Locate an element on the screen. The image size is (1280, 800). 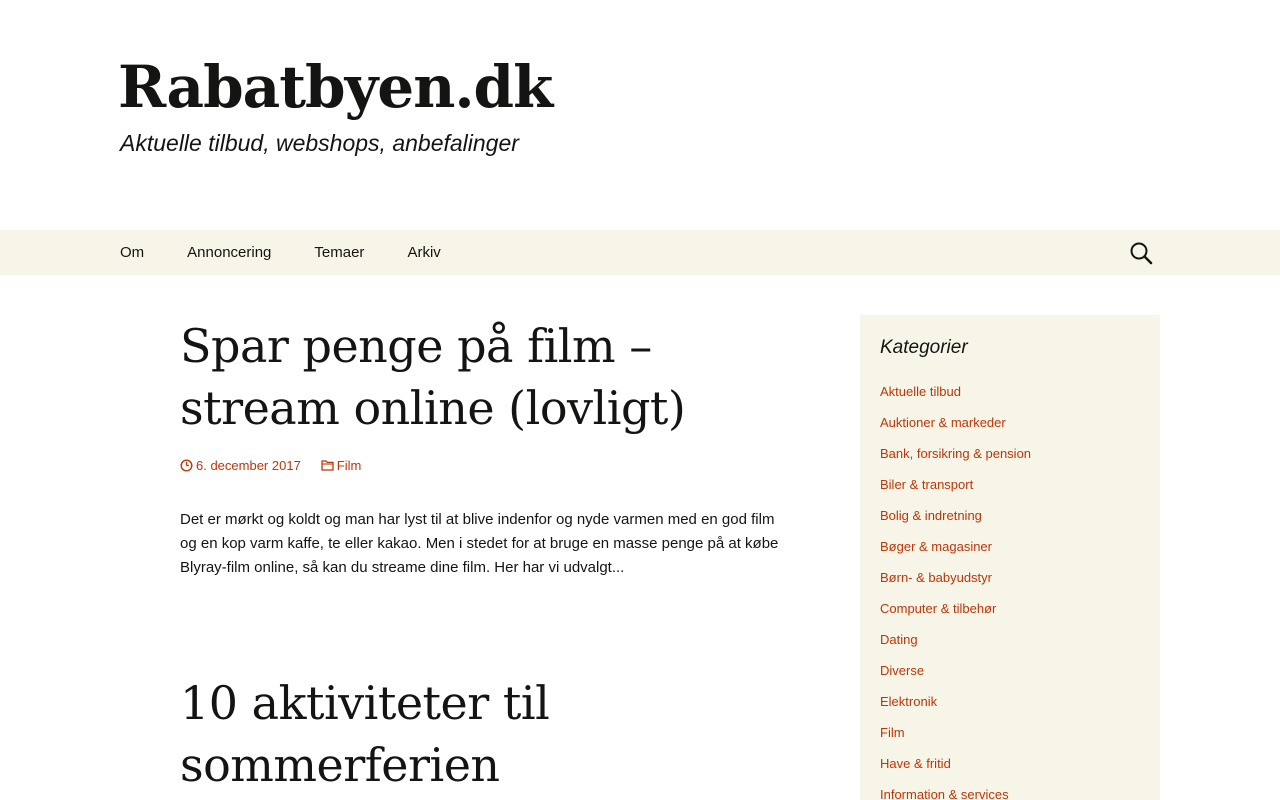
post-date-link: 6. december 2017 is located at coordinates (240, 465).